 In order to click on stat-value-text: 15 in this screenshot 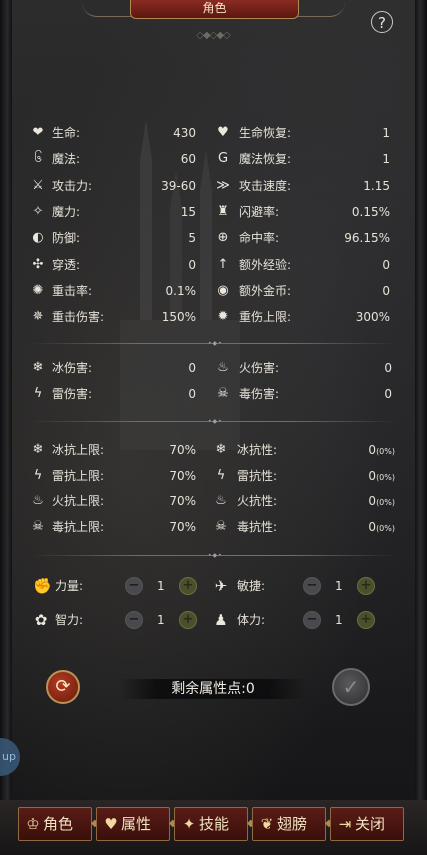, I will do `click(188, 211)`.